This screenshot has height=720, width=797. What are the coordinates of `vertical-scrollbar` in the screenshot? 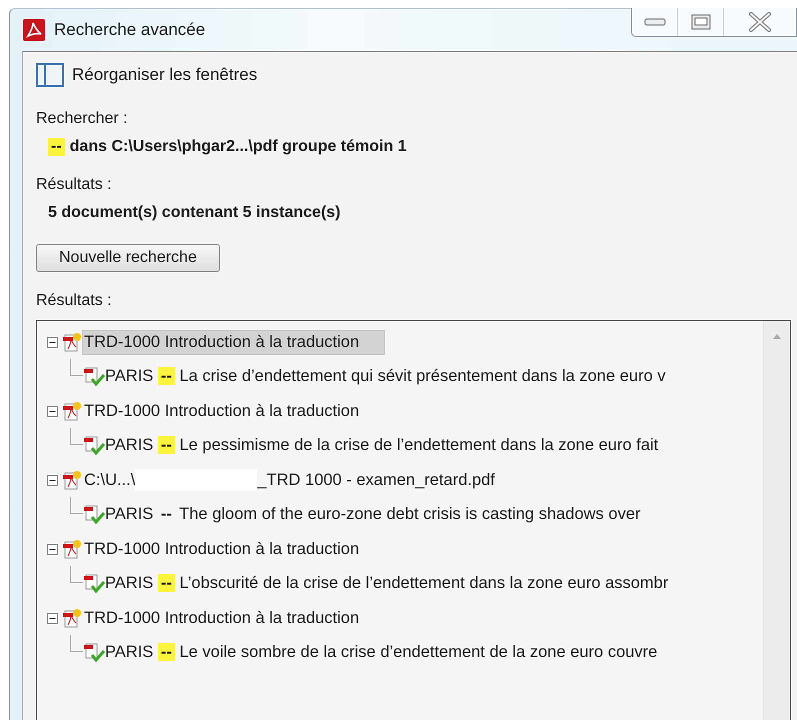 It's located at (776, 520).